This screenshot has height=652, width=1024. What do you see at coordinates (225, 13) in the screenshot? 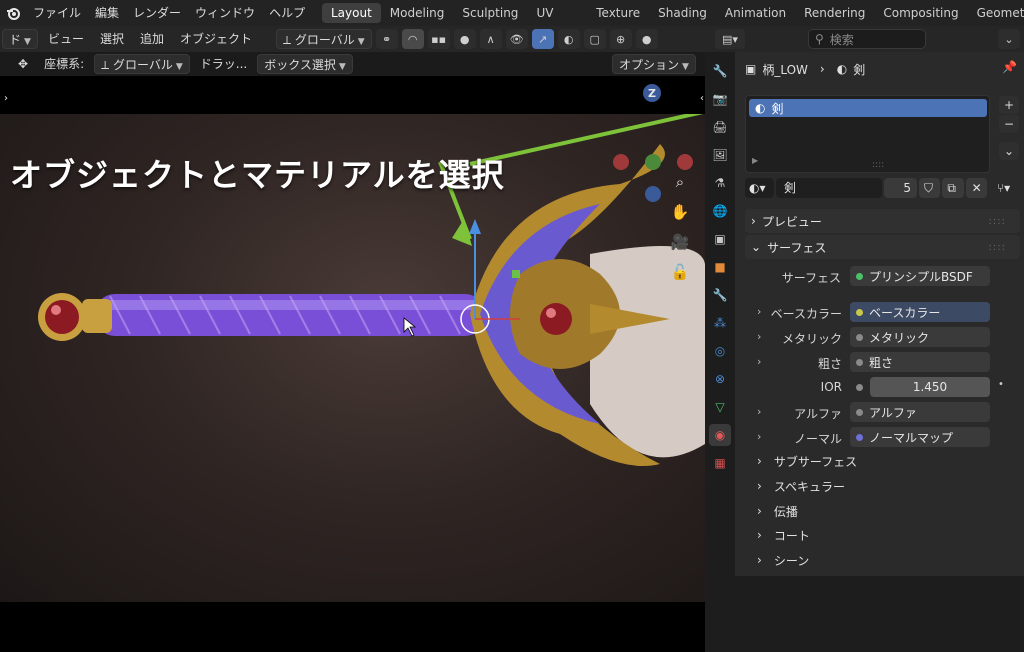
I see `menu-window: ウィンドウ` at bounding box center [225, 13].